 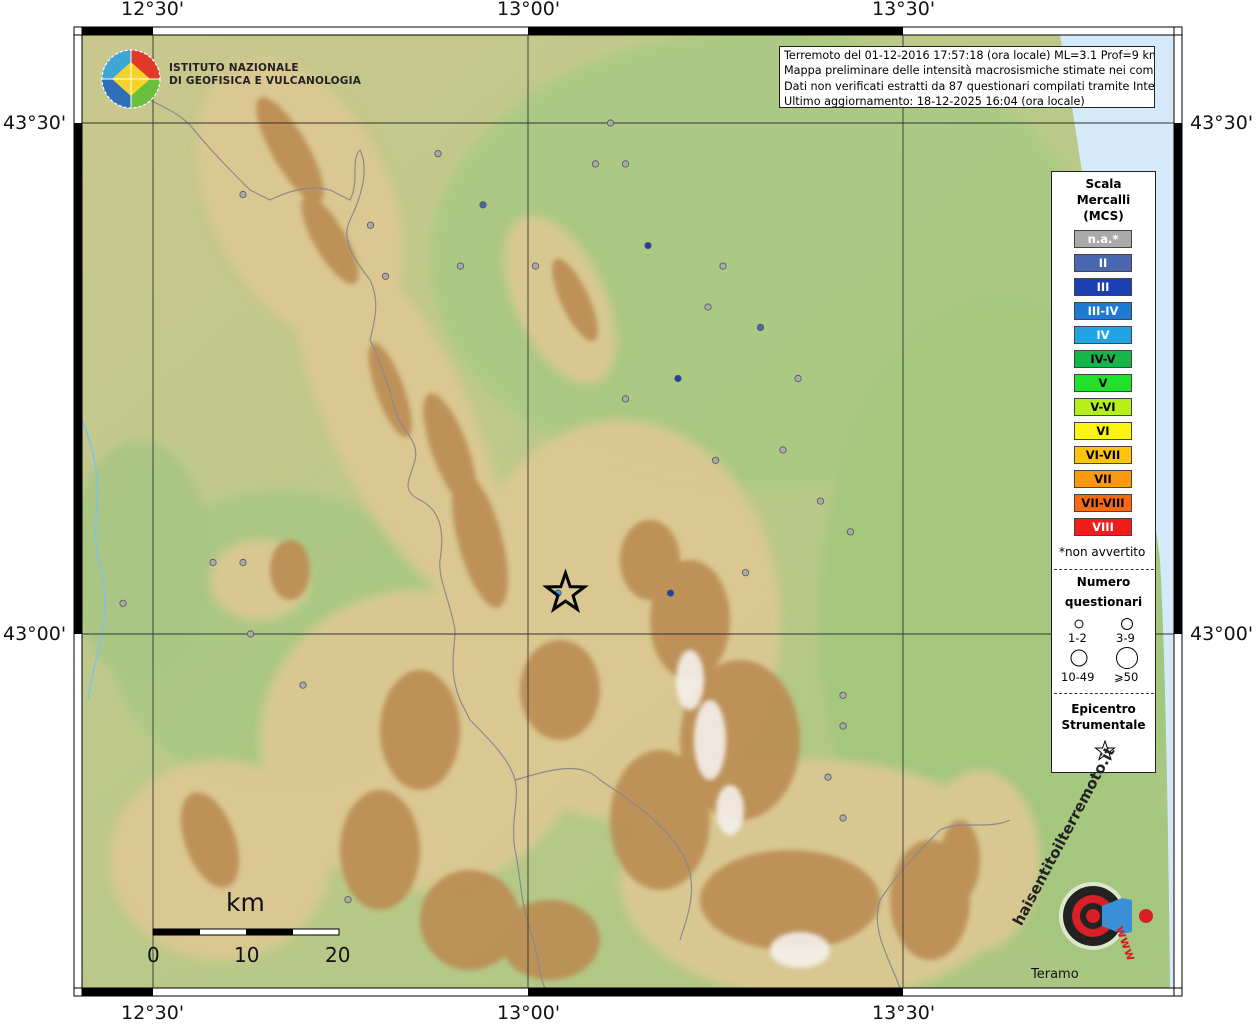 What do you see at coordinates (1103, 407) in the screenshot?
I see `legend-swatch: V-VI` at bounding box center [1103, 407].